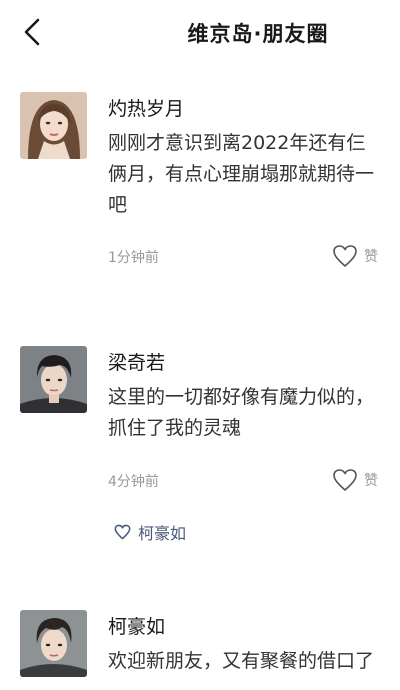  What do you see at coordinates (146, 107) in the screenshot?
I see `post-author: 灼热岁月` at bounding box center [146, 107].